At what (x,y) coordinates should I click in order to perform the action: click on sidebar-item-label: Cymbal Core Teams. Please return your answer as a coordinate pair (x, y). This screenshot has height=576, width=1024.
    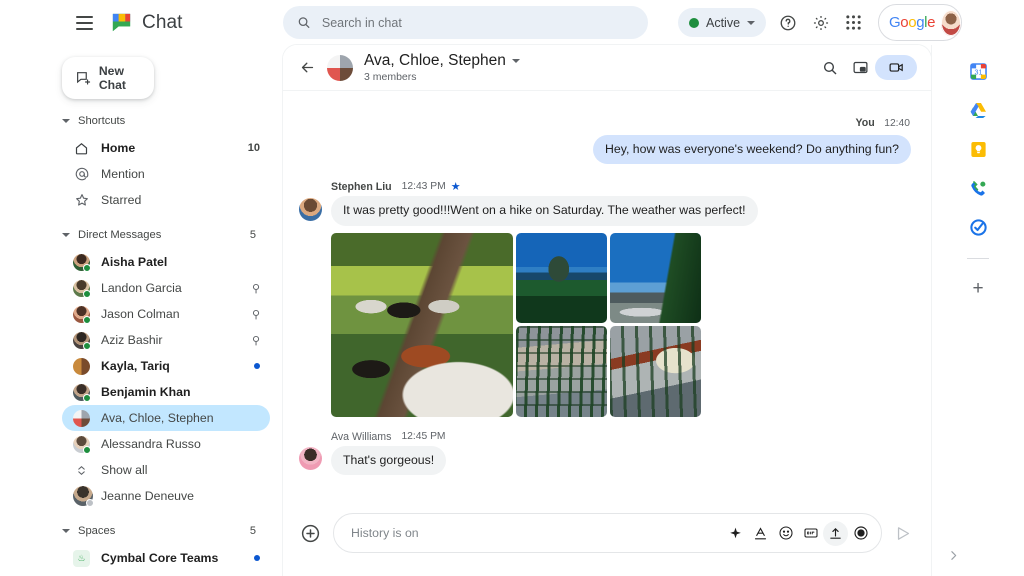
    Looking at the image, I should click on (160, 558).